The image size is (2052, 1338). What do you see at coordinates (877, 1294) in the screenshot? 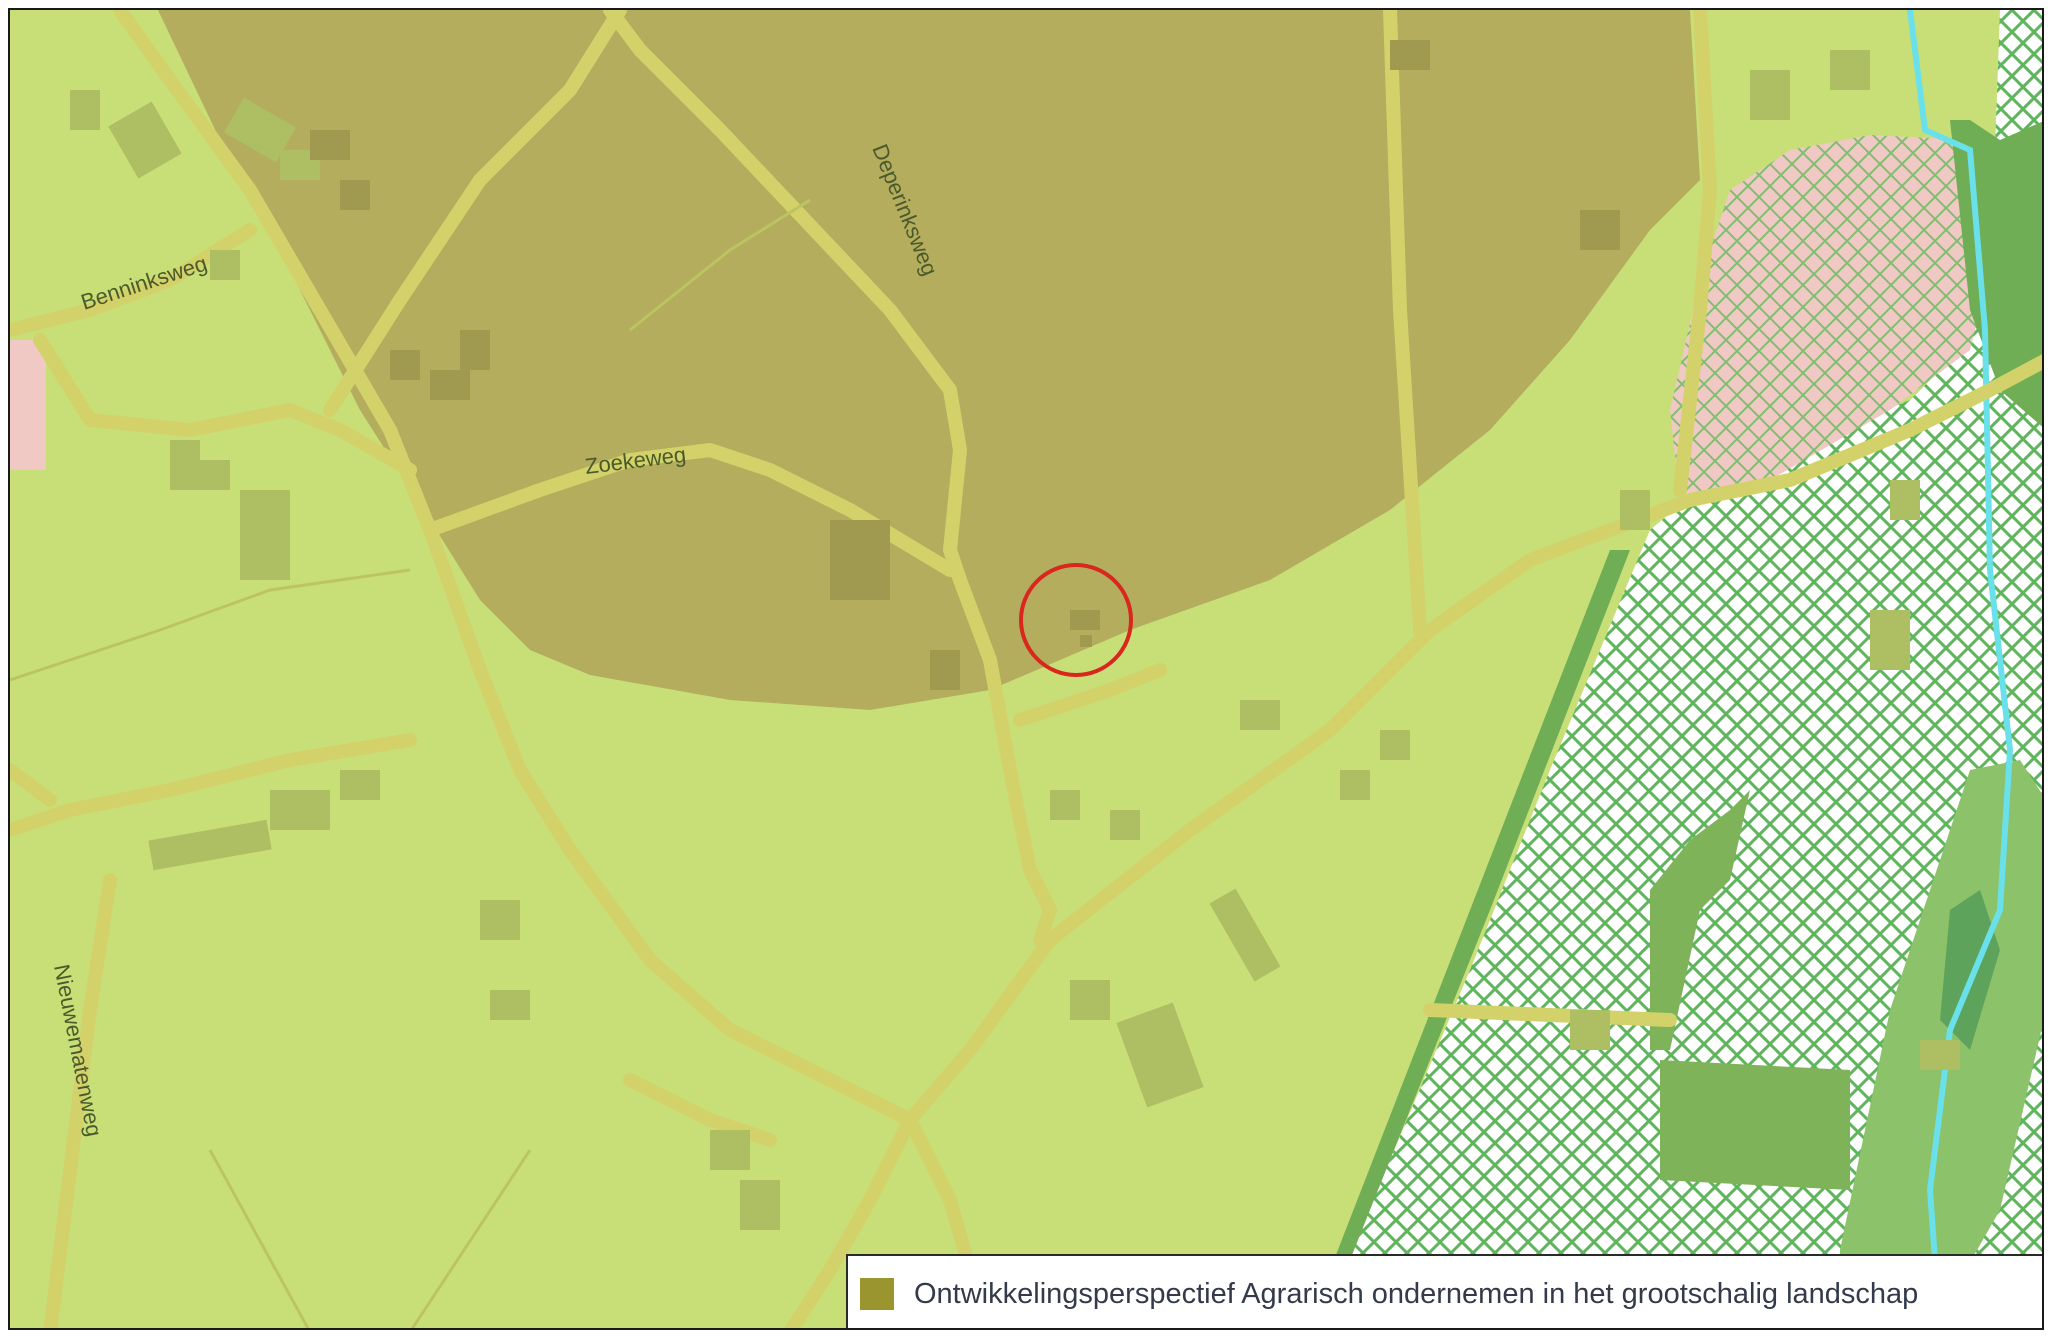
I see `legend-swatch` at bounding box center [877, 1294].